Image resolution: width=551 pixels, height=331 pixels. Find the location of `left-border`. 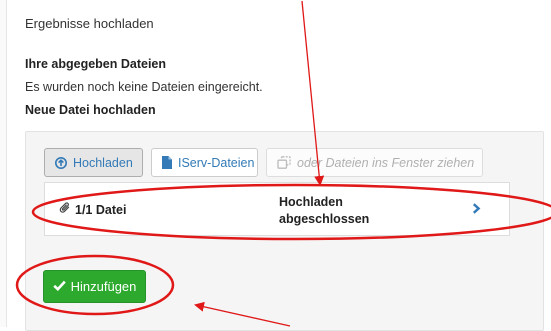

left-border is located at coordinates (3, 163).